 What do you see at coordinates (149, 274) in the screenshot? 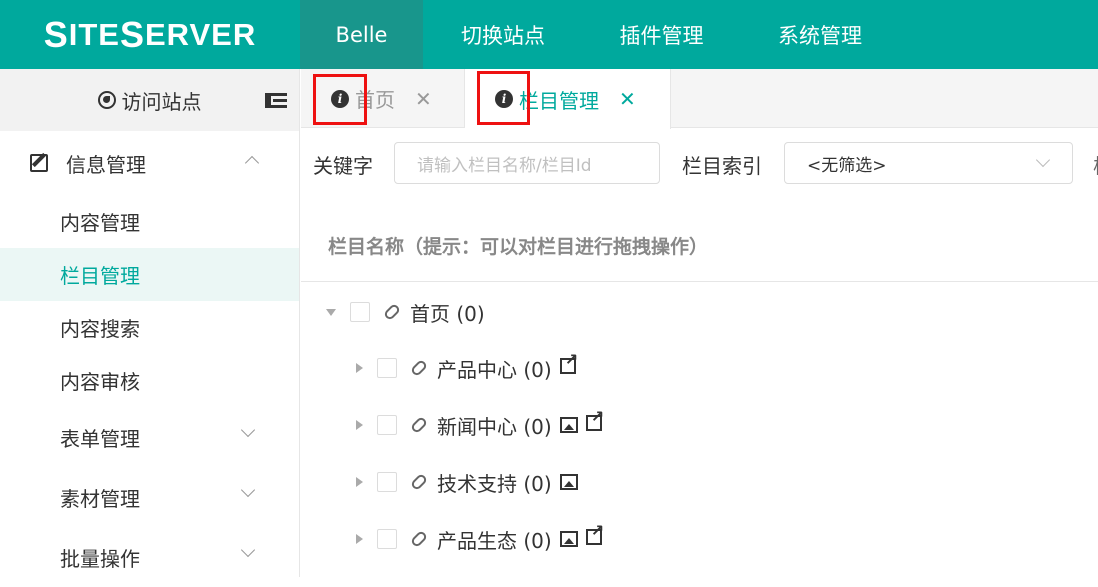
I see `sidebar-item-channel-management: 栏目管理` at bounding box center [149, 274].